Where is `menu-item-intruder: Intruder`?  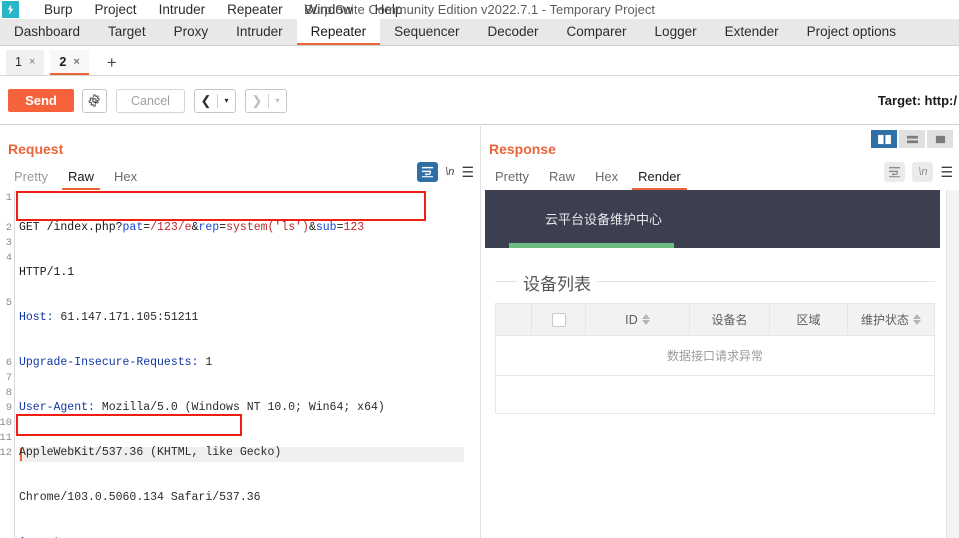 menu-item-intruder: Intruder is located at coordinates (182, 9).